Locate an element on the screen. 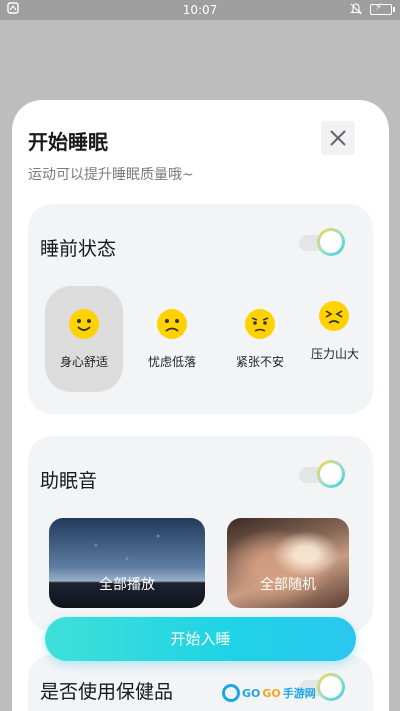 The width and height of the screenshot is (400, 711). mood-option-low: 忧虑低落 is located at coordinates (172, 339).